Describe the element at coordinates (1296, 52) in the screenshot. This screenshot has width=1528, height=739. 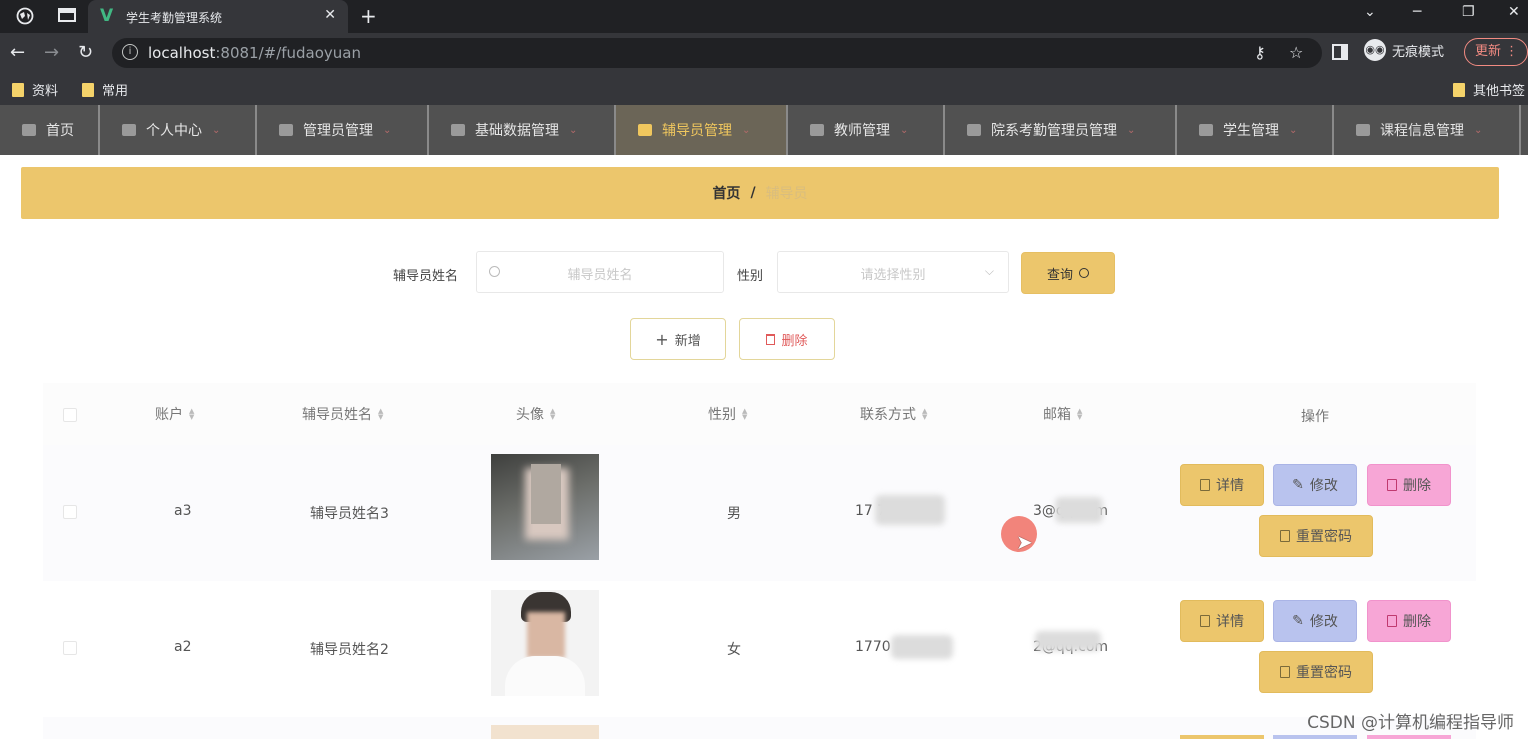
I see `star-icon: ☆` at that location.